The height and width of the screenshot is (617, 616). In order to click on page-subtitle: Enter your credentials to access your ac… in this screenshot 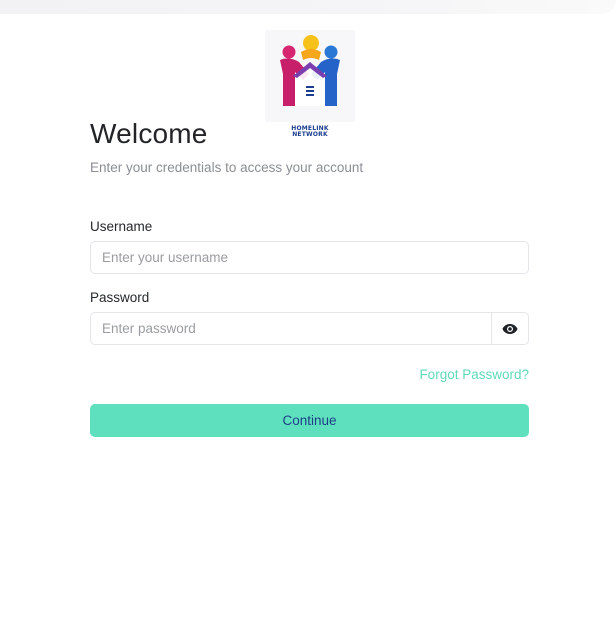, I will do `click(227, 167)`.